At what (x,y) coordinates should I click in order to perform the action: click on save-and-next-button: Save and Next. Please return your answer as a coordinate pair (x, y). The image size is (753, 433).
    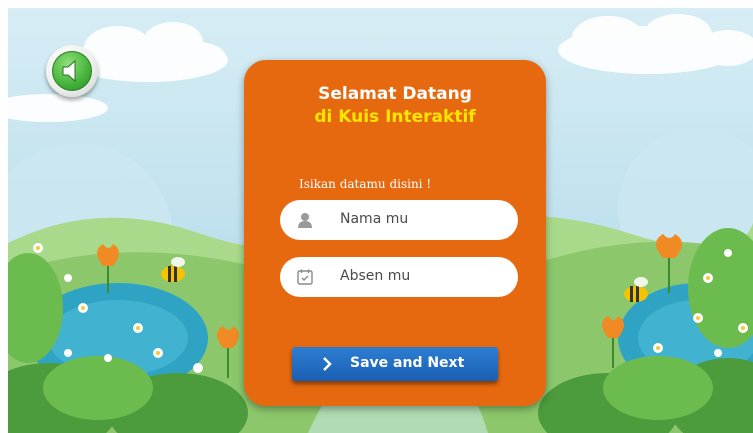
    Looking at the image, I should click on (395, 364).